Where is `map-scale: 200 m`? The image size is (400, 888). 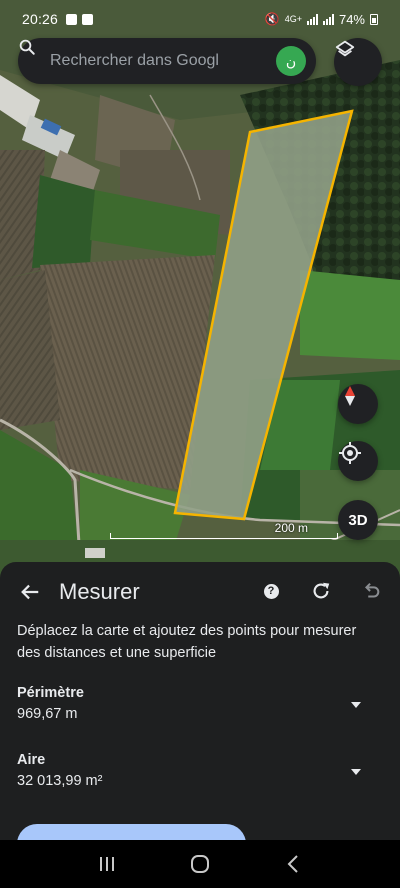 map-scale: 200 m is located at coordinates (224, 532).